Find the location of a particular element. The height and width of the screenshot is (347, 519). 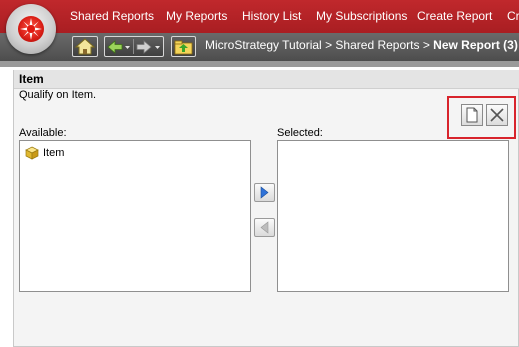

back-forward-icon is located at coordinates (133, 46).